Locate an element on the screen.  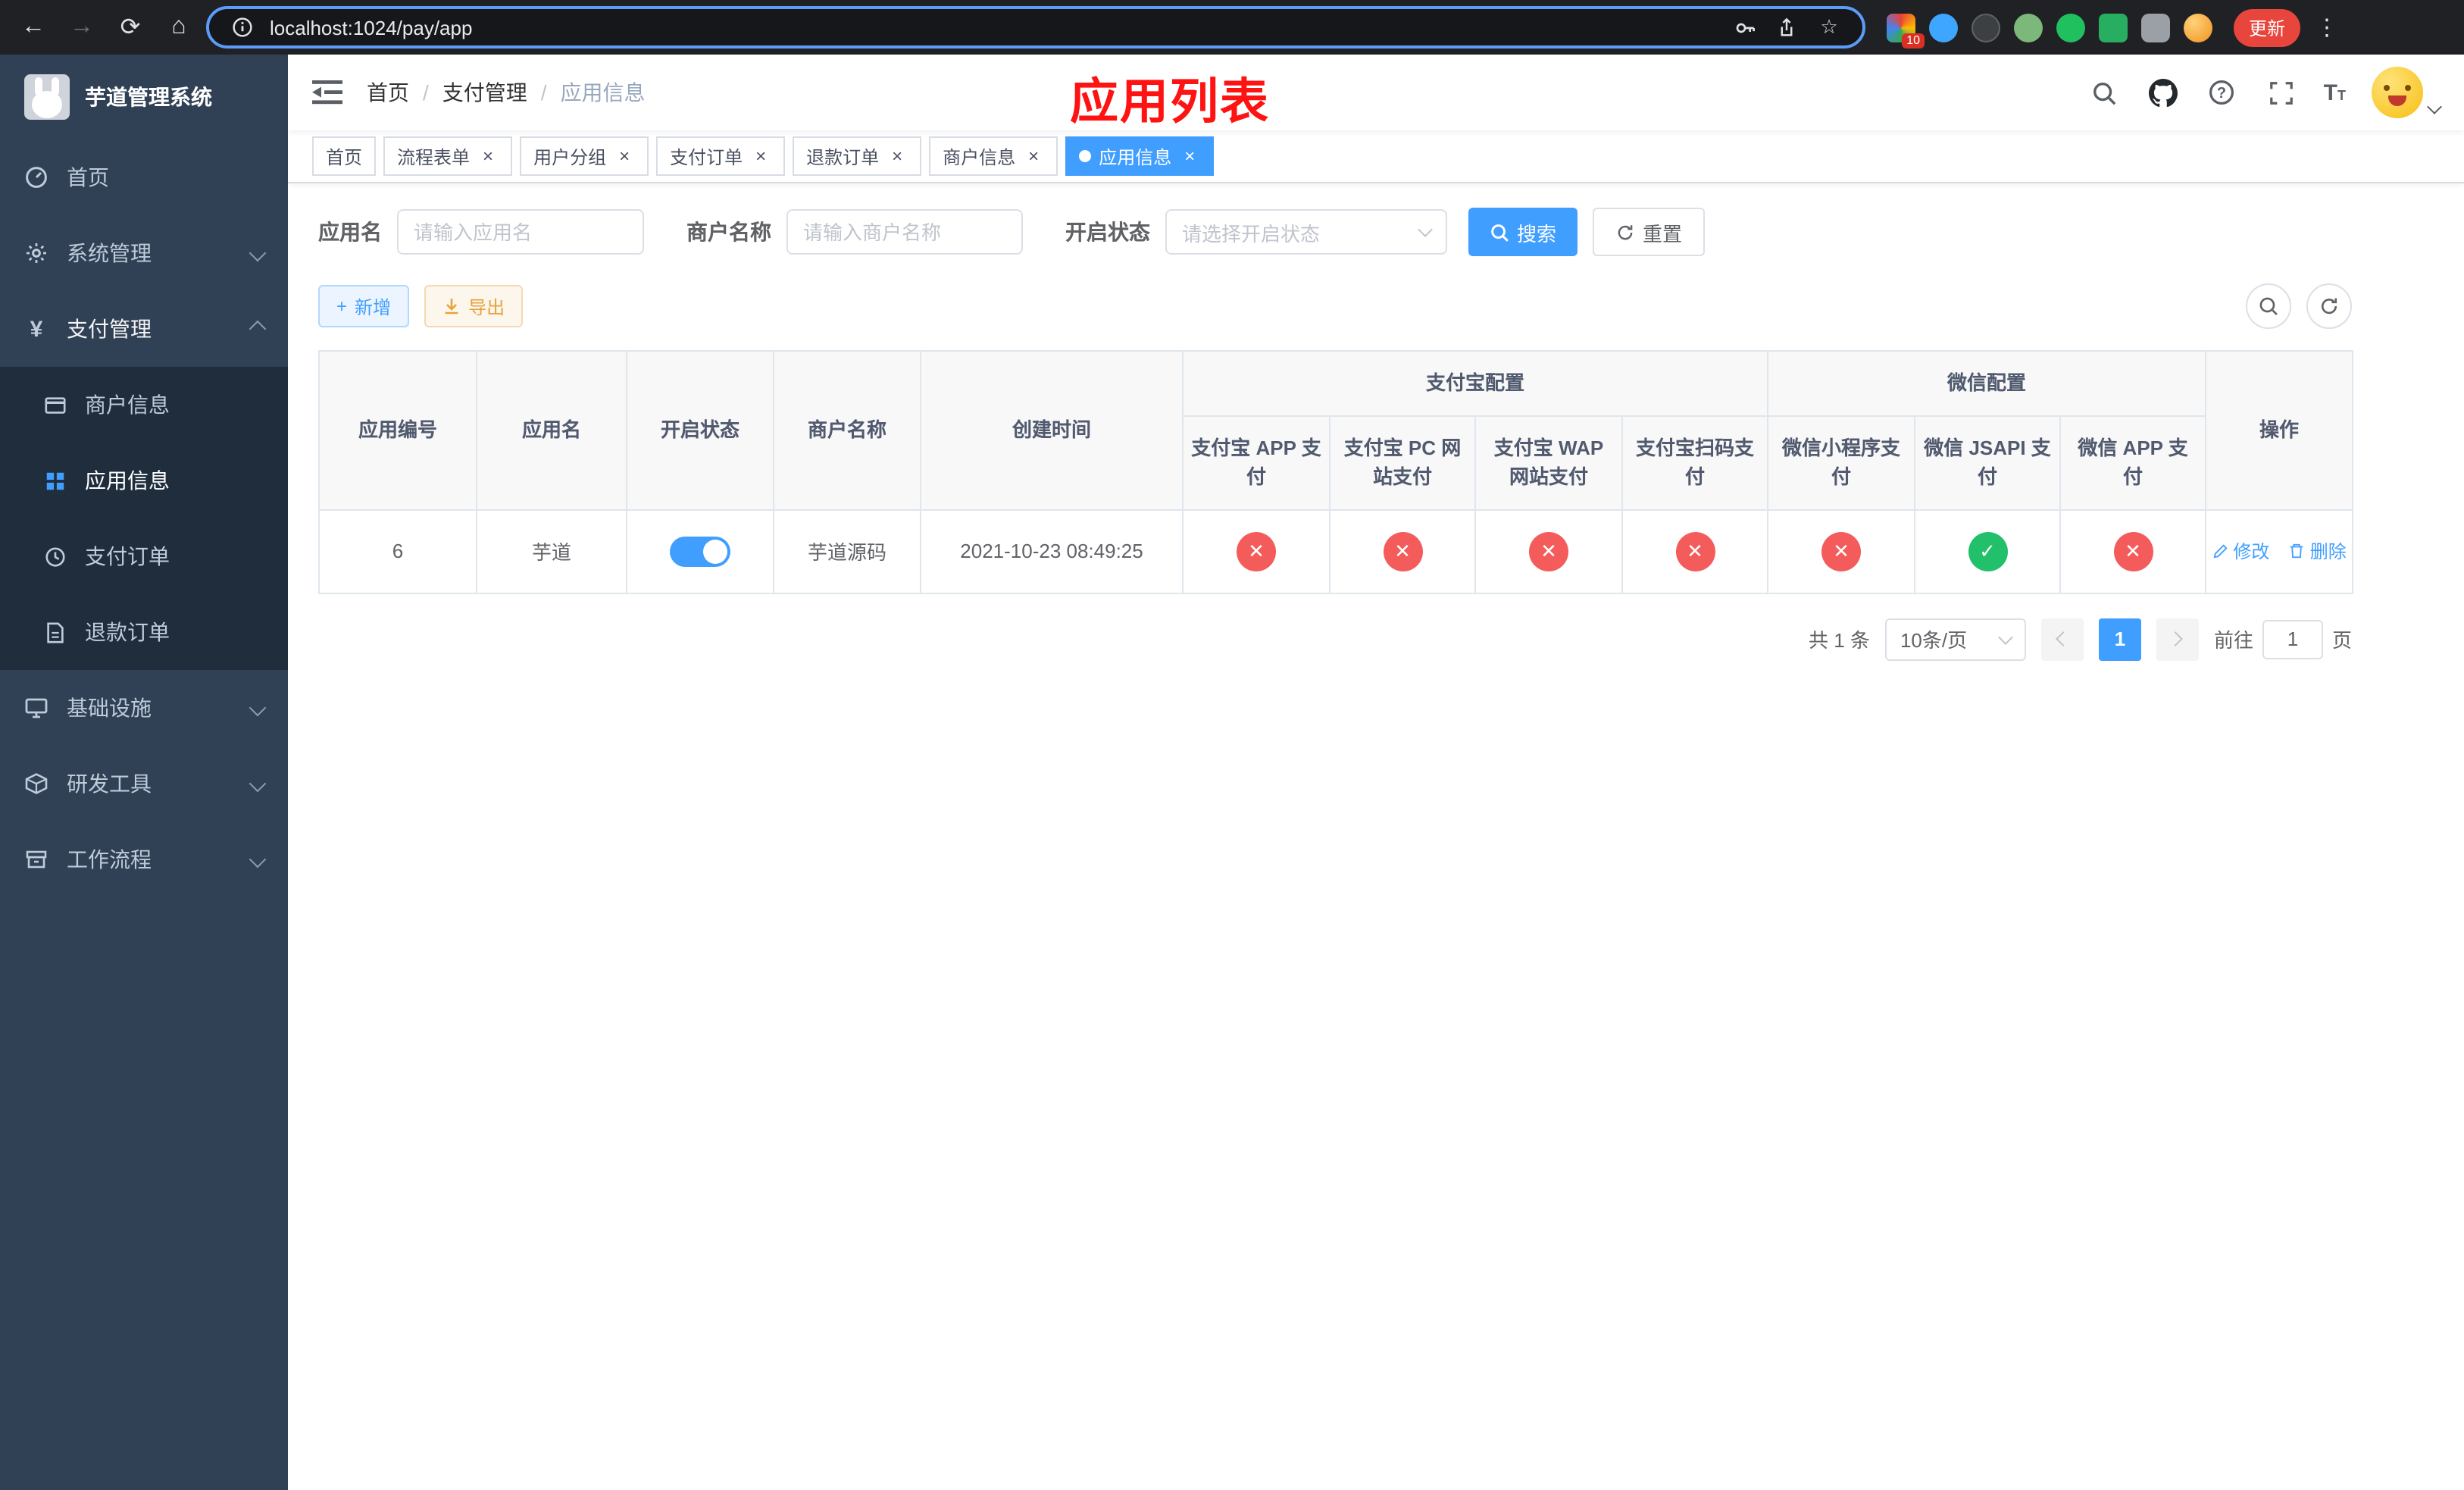
sidebar-item-pay-order: 支付订单 is located at coordinates (144, 556).